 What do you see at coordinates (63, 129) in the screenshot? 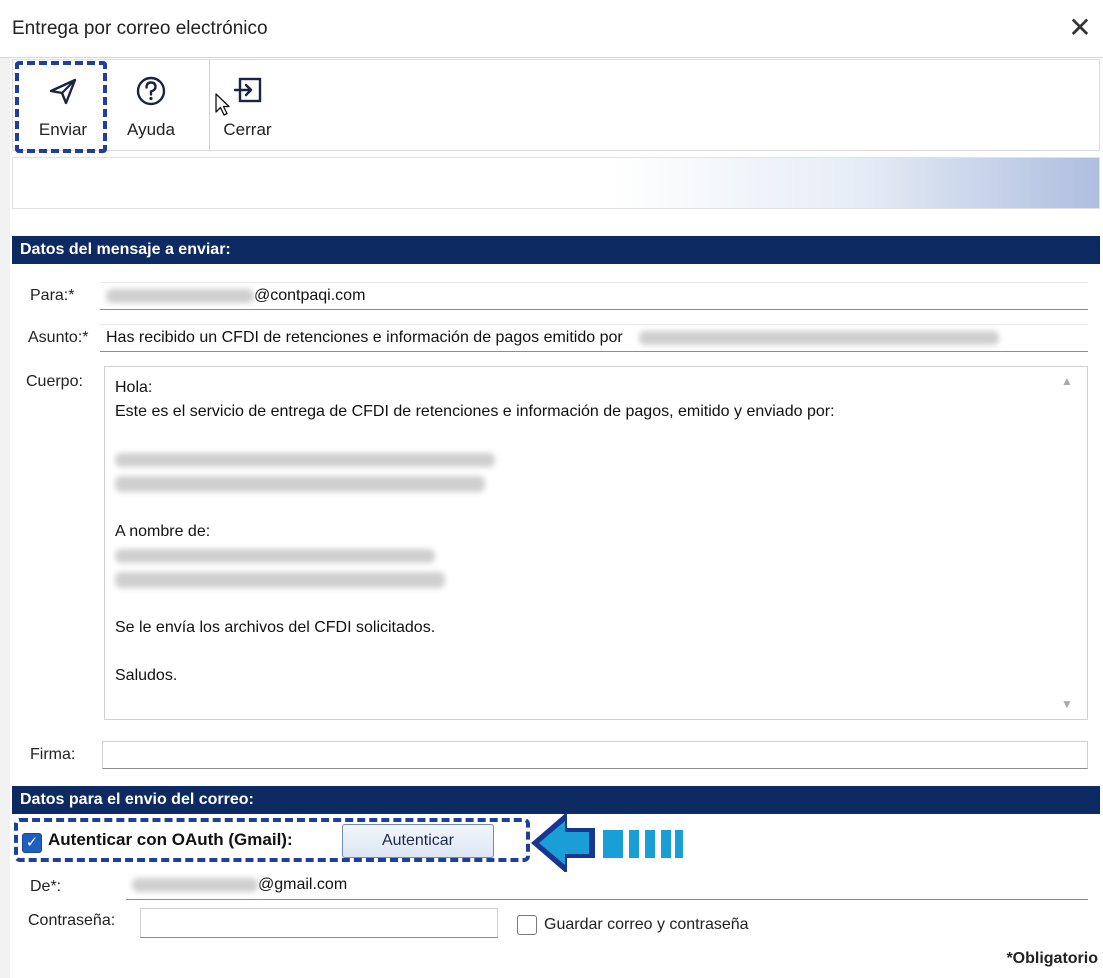
I see `send-button-label: Enviar` at bounding box center [63, 129].